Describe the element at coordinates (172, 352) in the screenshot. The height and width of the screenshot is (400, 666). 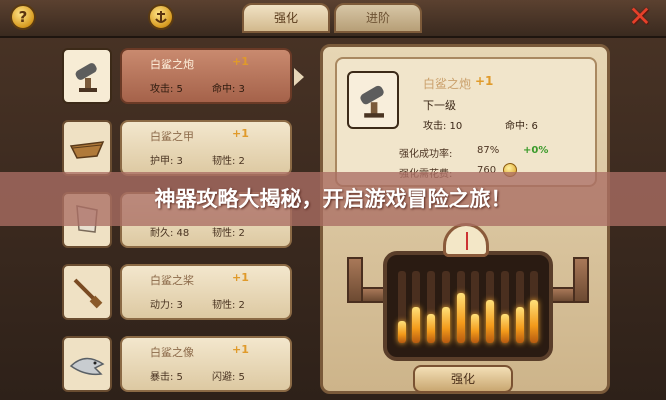
I see `item-name: 白鲨之像` at that location.